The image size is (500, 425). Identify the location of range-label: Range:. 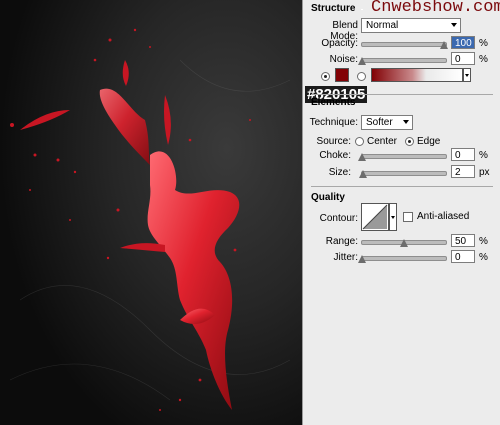
(341, 241).